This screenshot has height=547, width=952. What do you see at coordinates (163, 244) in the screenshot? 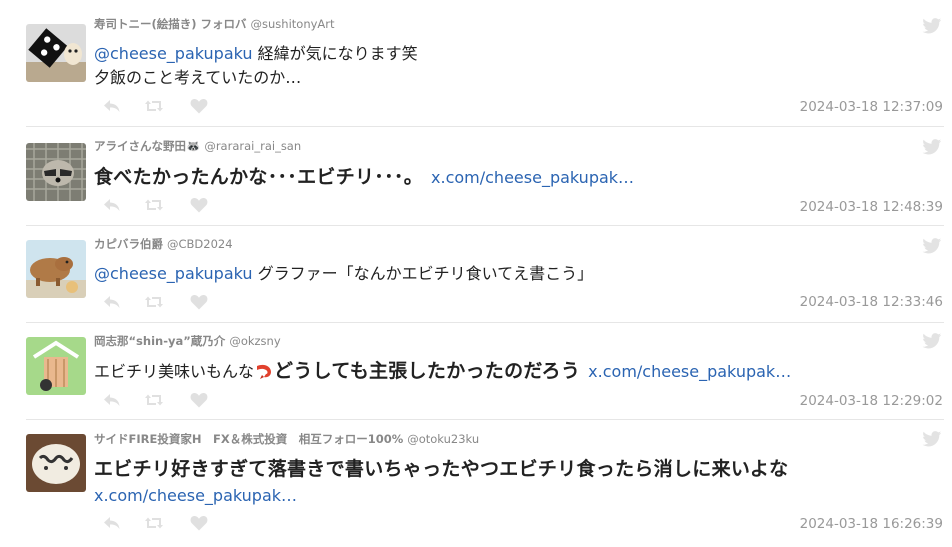
I see `tweet-header: カピバラ伯爵 @CBD2024` at bounding box center [163, 244].